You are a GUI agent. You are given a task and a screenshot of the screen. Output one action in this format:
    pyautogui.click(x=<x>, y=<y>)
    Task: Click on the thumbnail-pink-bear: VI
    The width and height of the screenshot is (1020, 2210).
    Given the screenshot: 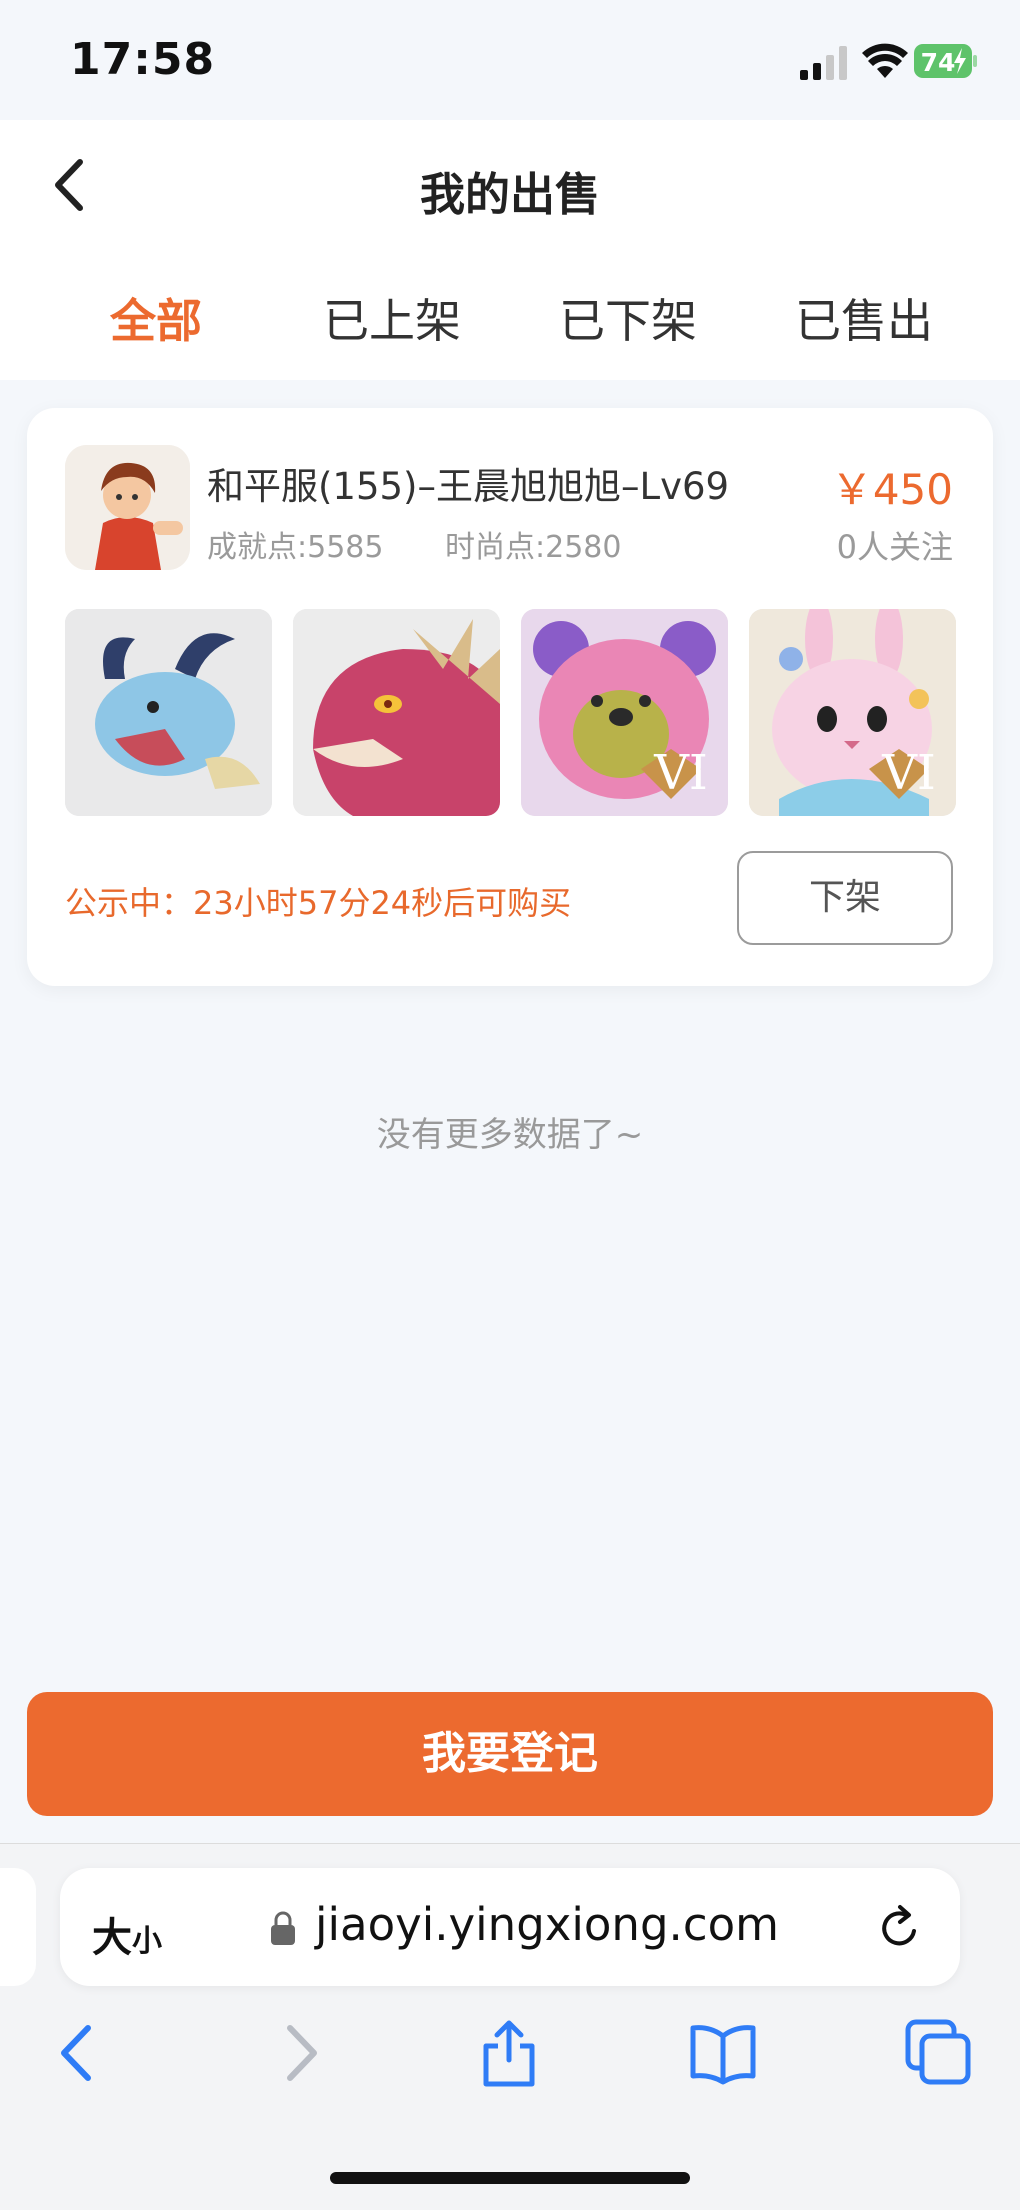 What is the action you would take?
    pyautogui.click(x=624, y=712)
    